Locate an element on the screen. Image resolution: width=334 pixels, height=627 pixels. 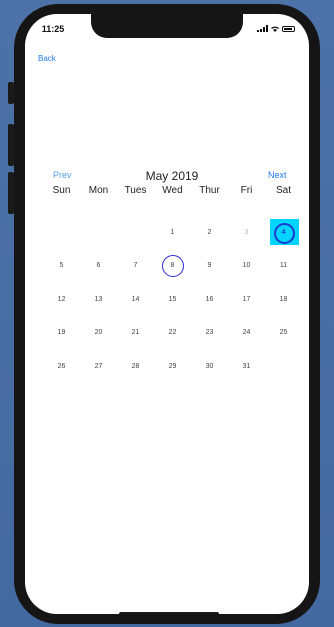
day-number: 26 is located at coordinates (61, 366).